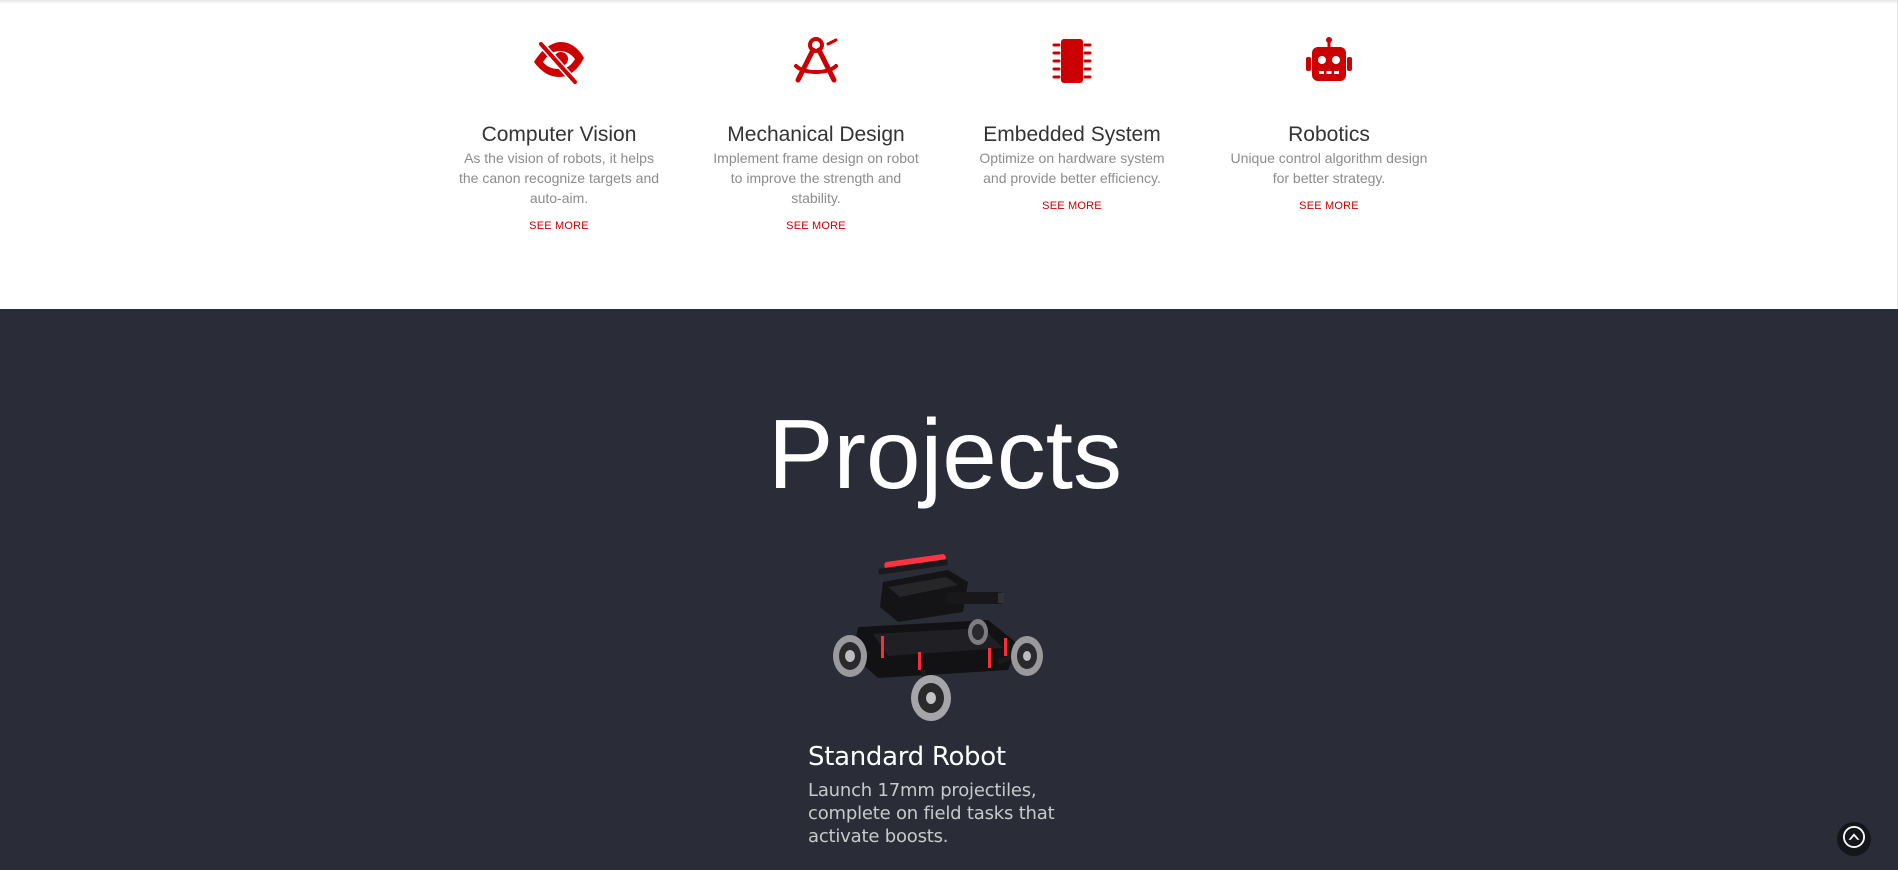  I want to click on robot-icon, so click(1329, 62).